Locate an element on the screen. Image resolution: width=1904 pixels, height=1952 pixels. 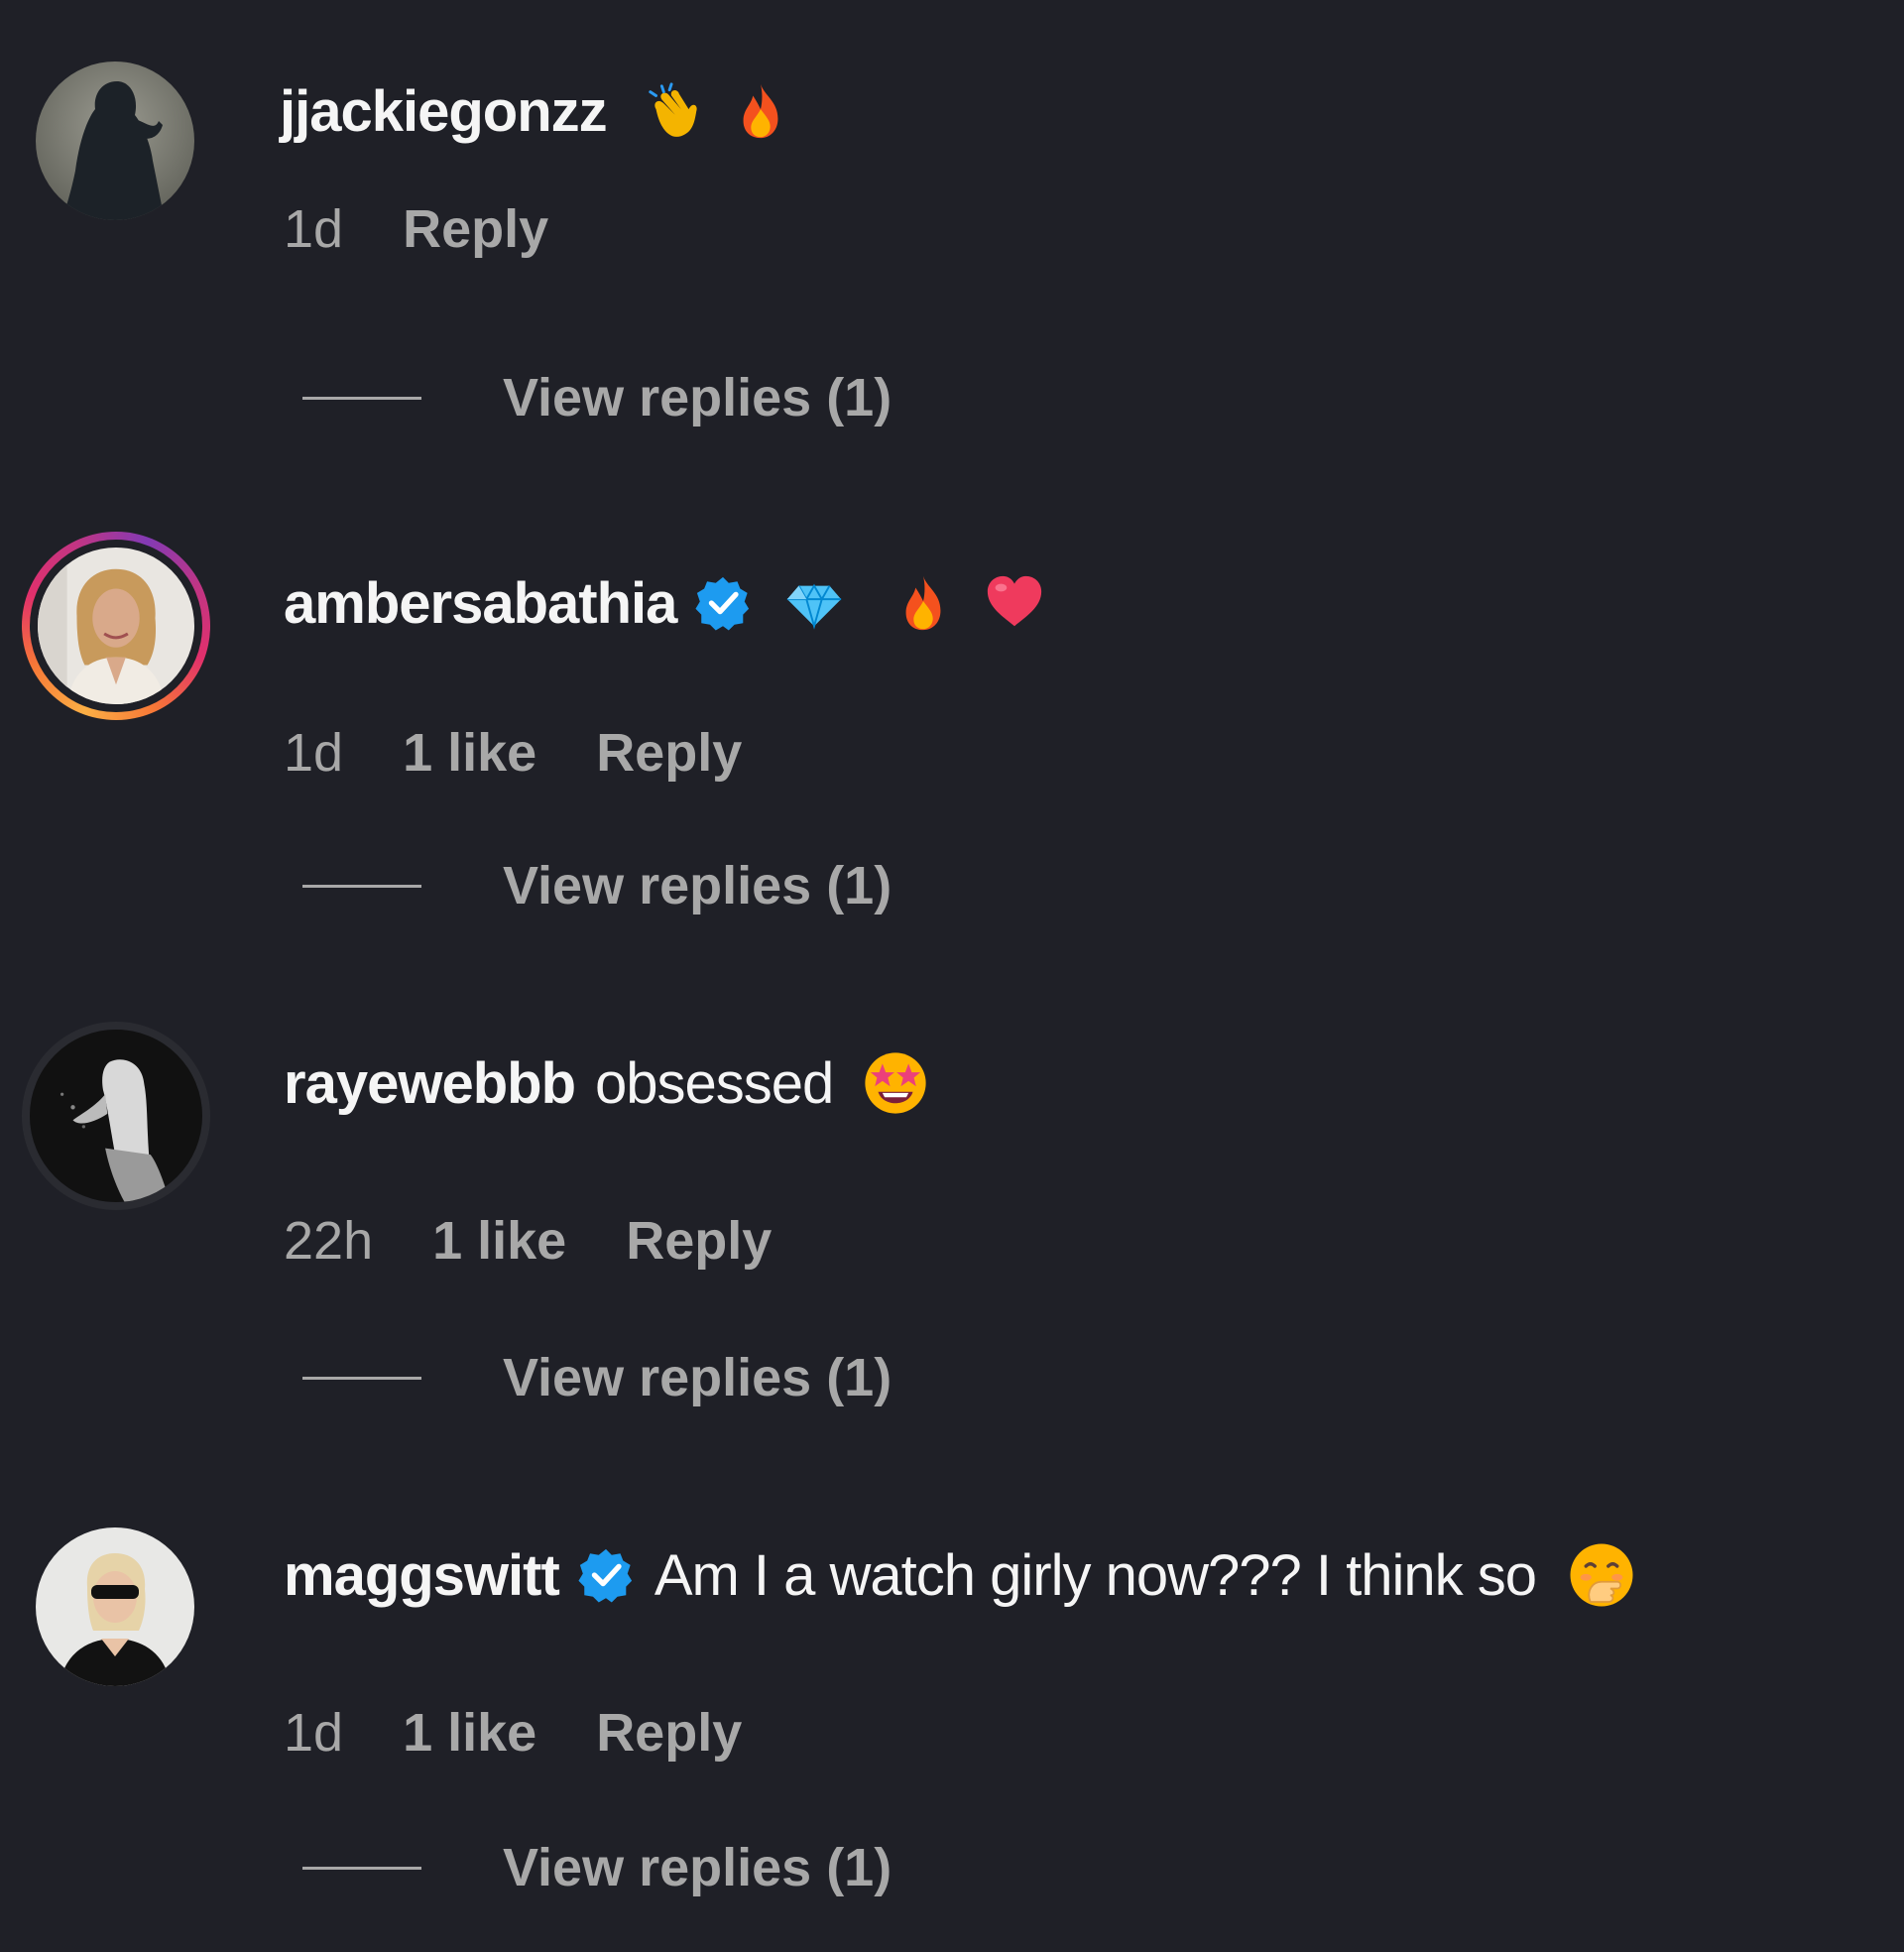
comment-age: 22h is located at coordinates (329, 1241).